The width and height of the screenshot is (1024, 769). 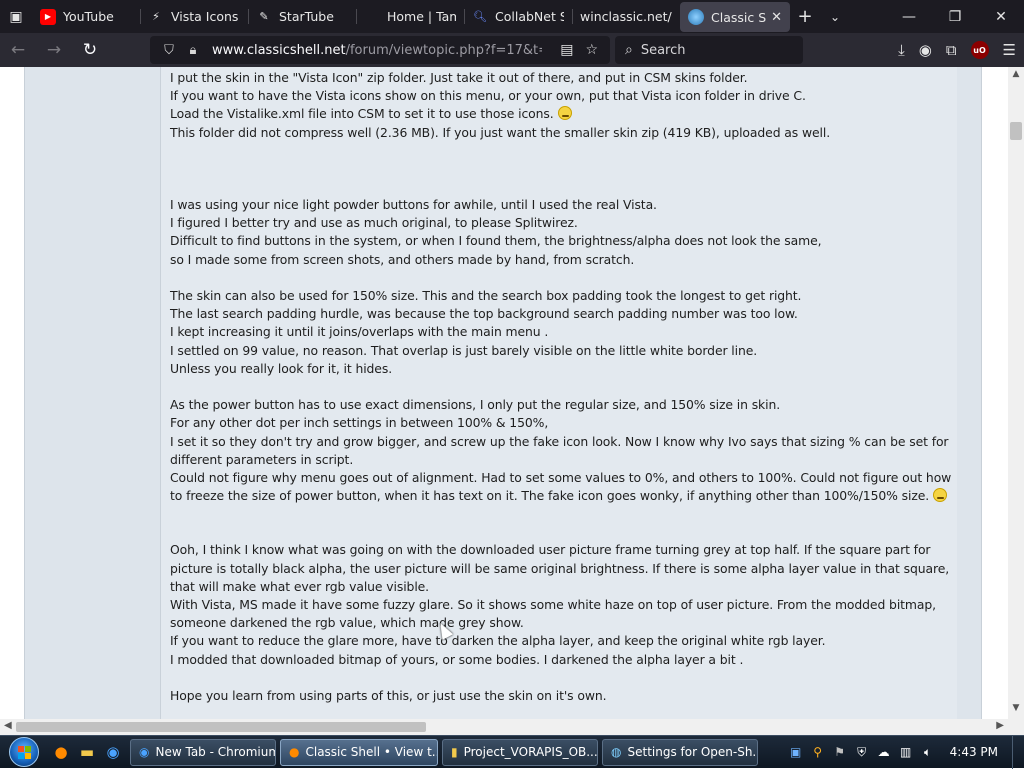 What do you see at coordinates (979, 50) in the screenshot?
I see `ublock-icon: uO` at bounding box center [979, 50].